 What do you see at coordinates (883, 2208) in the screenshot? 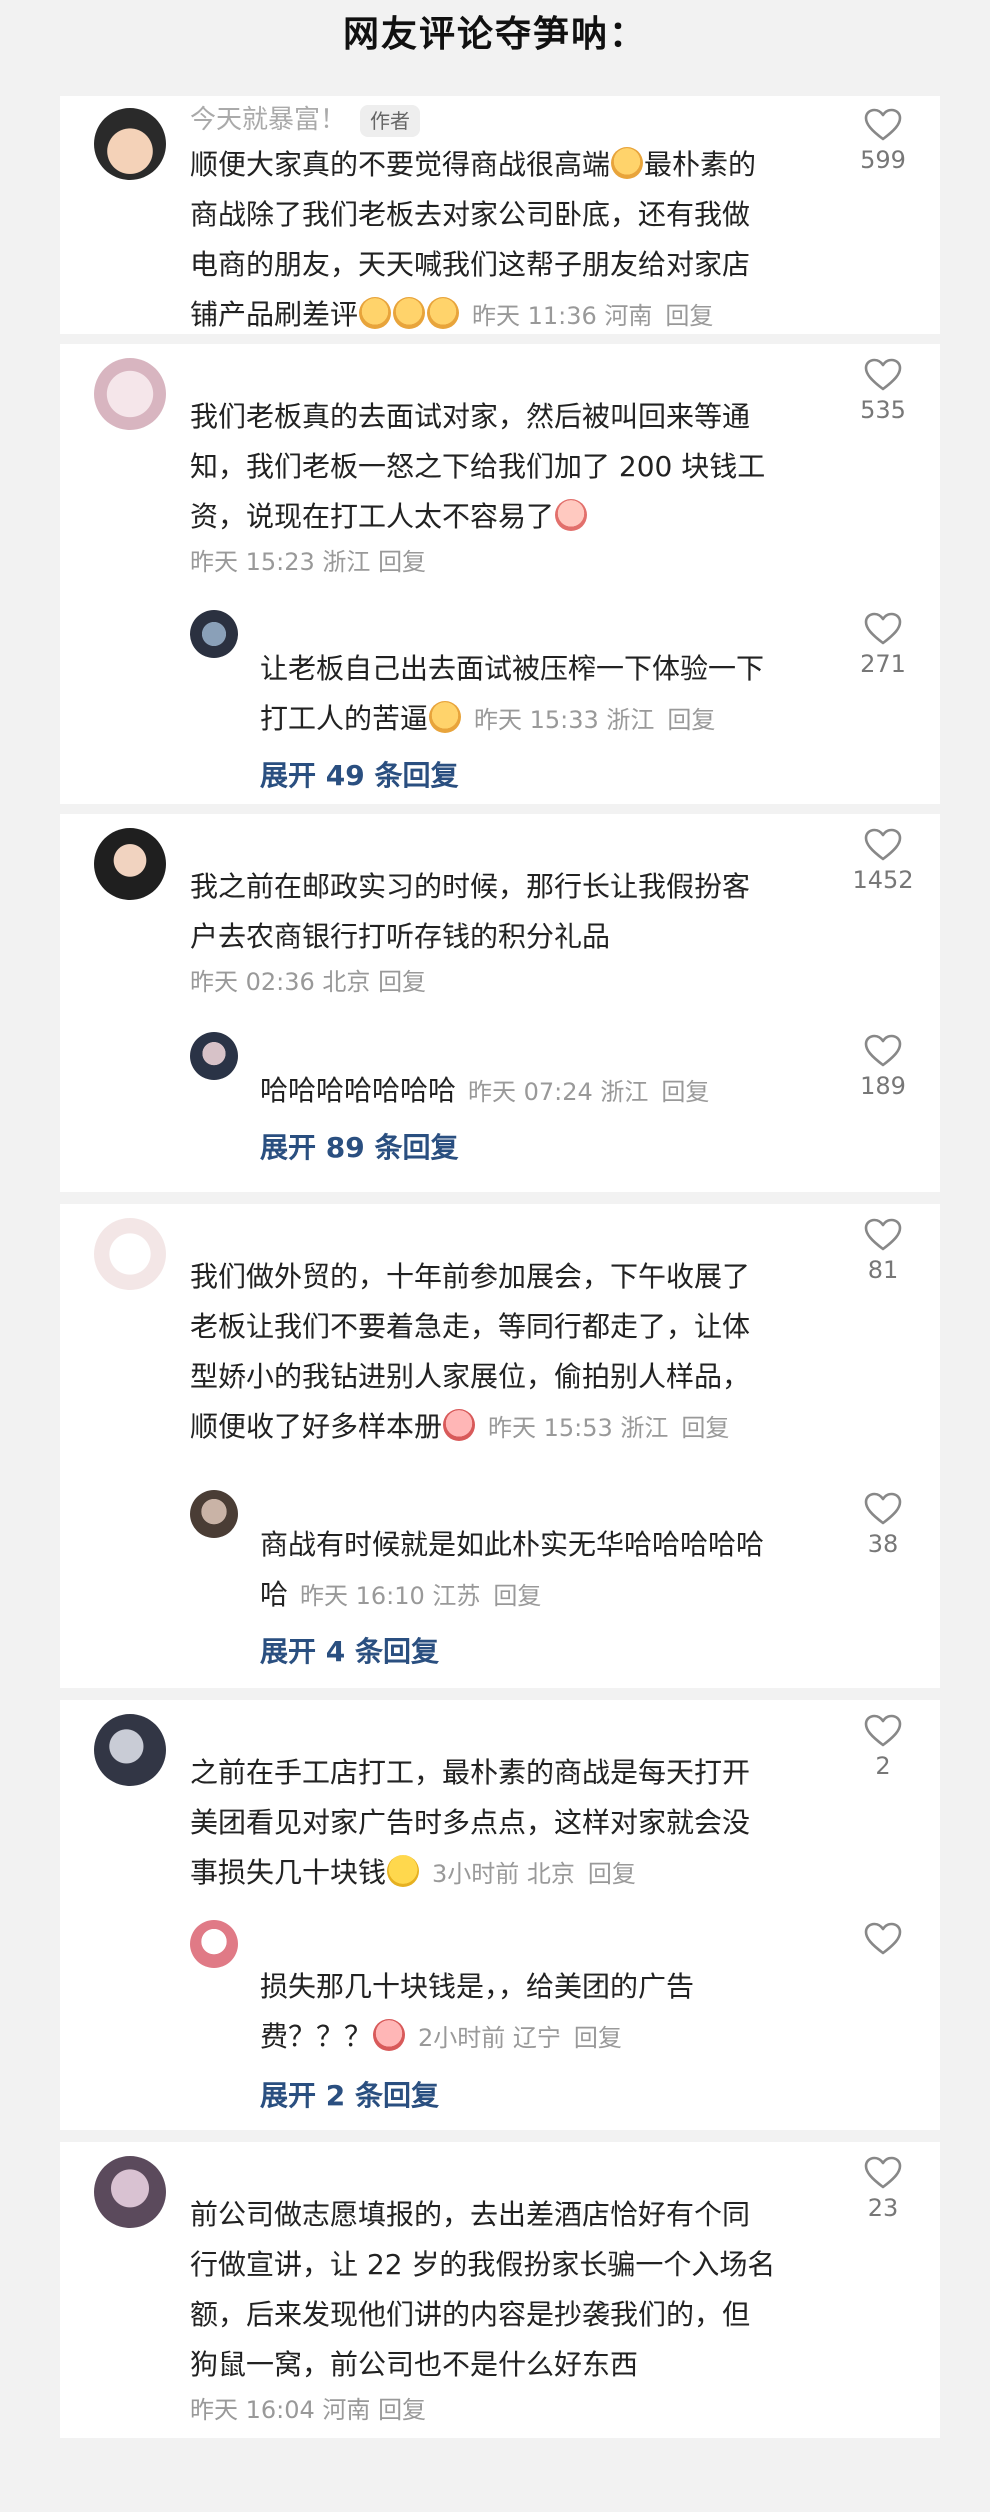
I see `like-count: 23` at bounding box center [883, 2208].